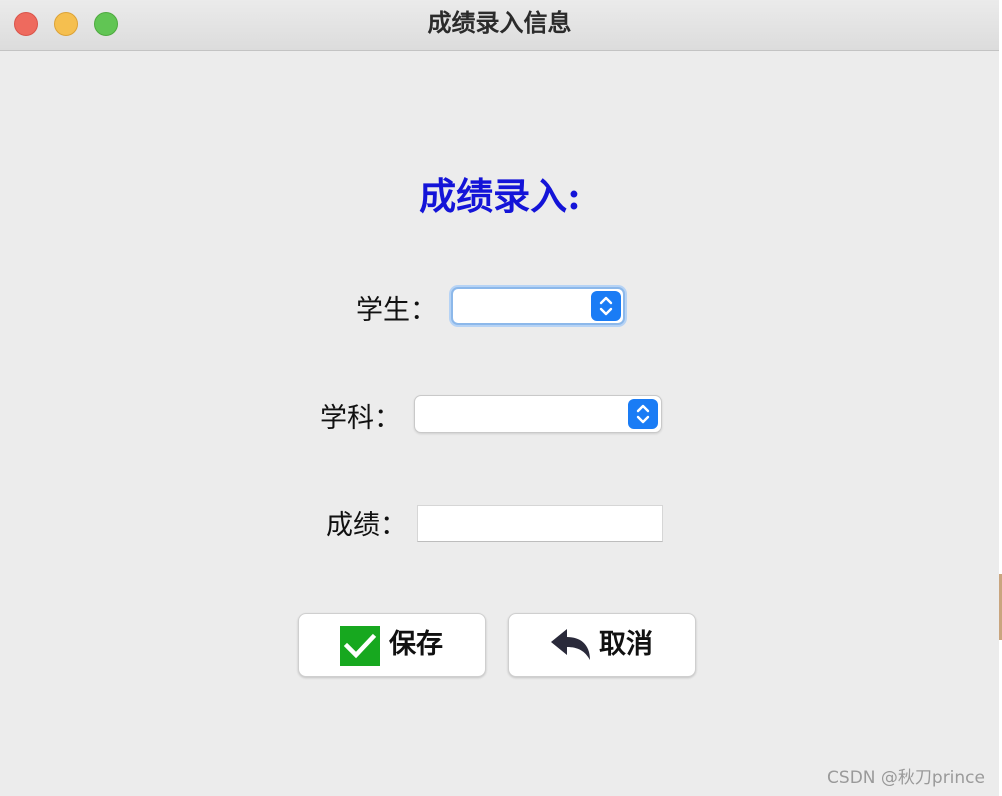  I want to click on watermark: CSDN @秋刀prince, so click(906, 778).